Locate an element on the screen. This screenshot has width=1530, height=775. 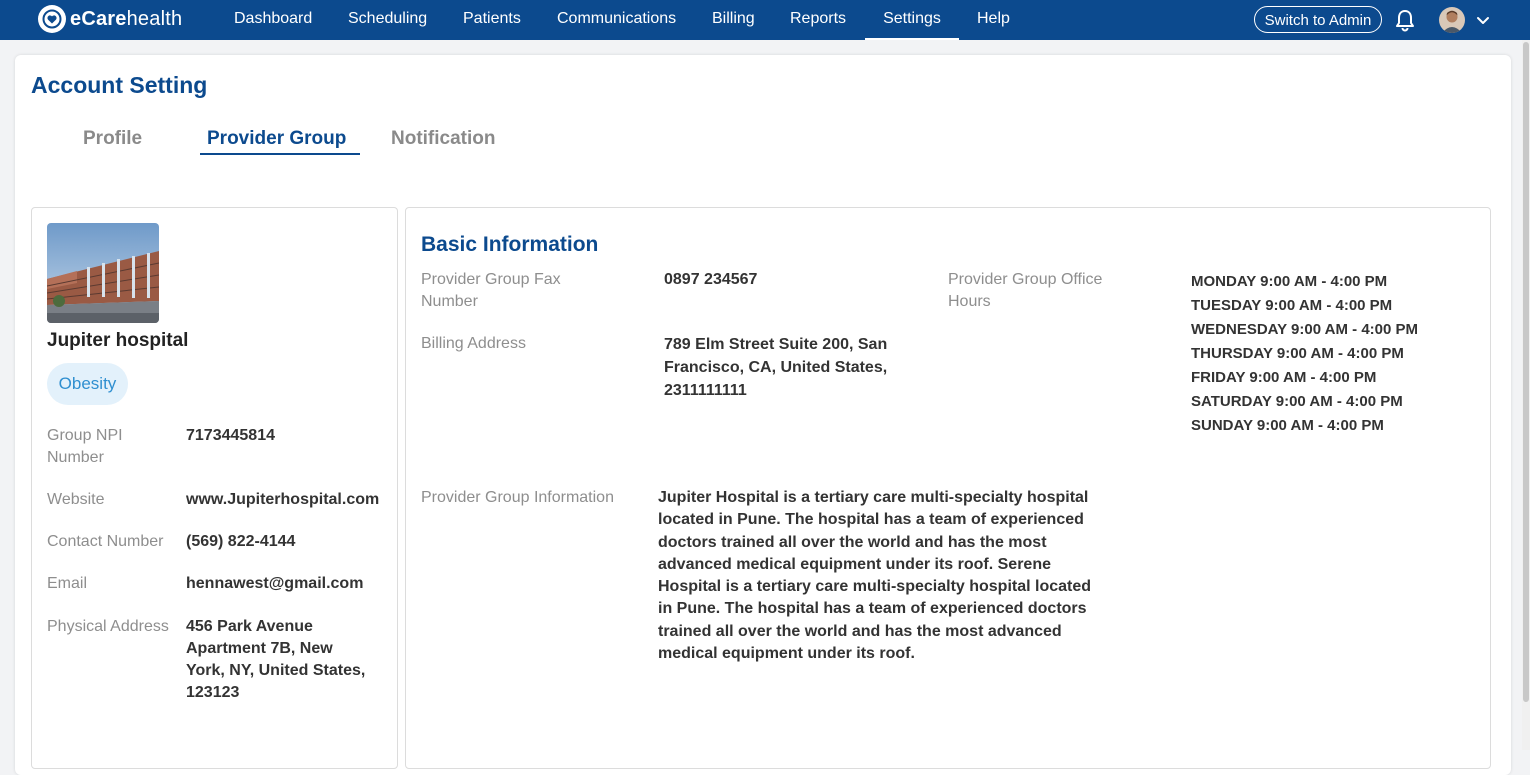
npi-value: 7173445814 is located at coordinates (230, 435).